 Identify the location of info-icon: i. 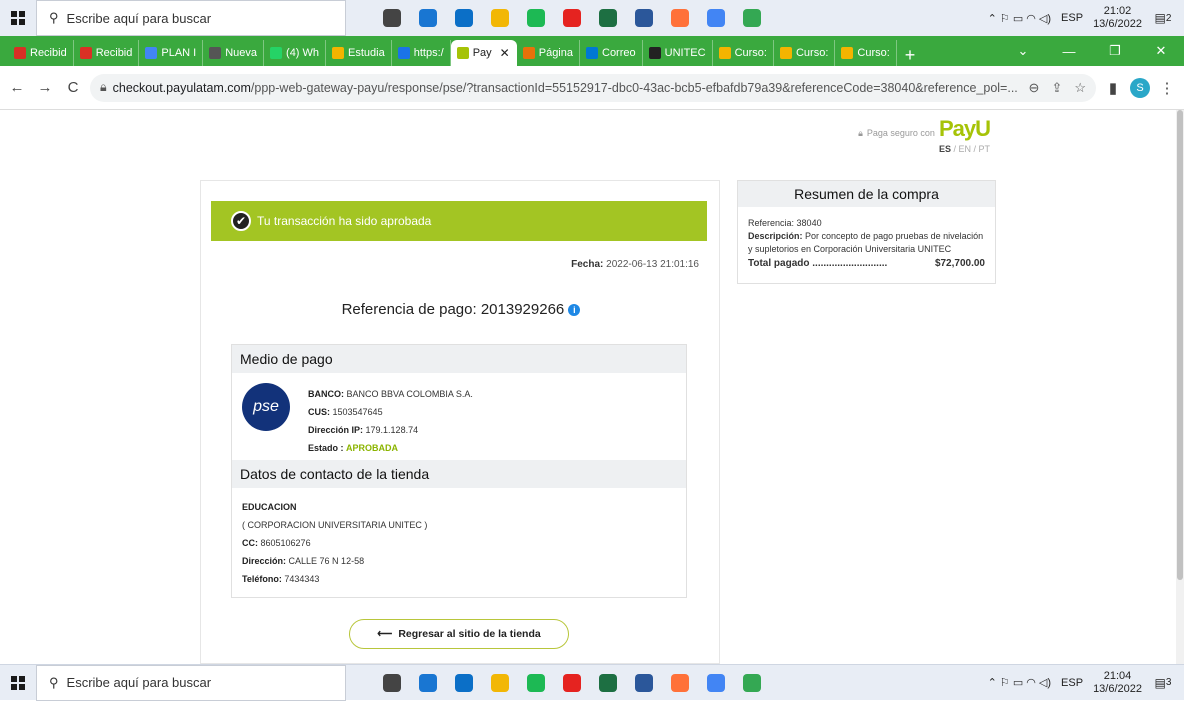
(574, 310).